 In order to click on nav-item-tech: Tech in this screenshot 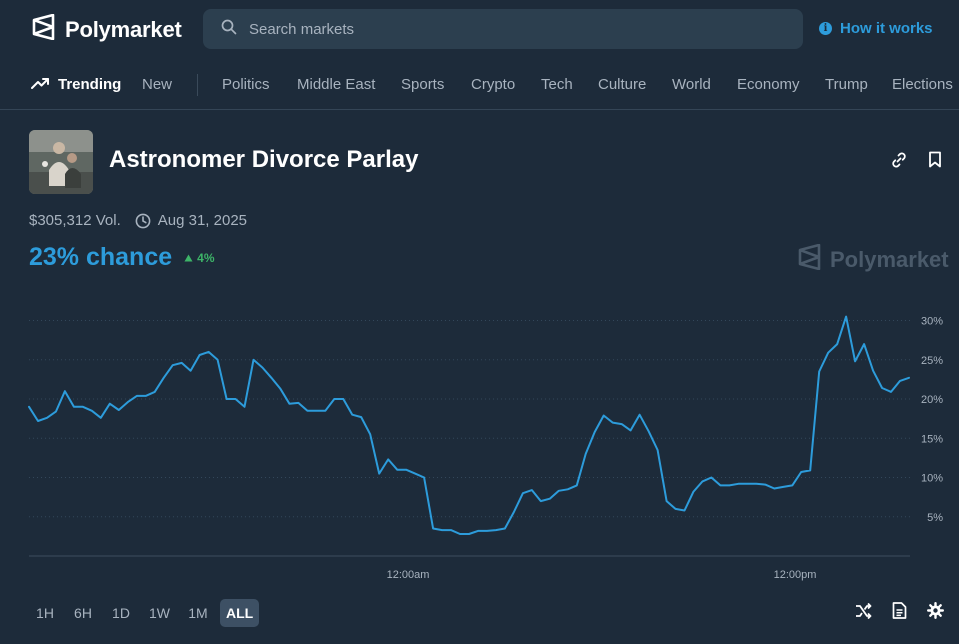, I will do `click(557, 84)`.